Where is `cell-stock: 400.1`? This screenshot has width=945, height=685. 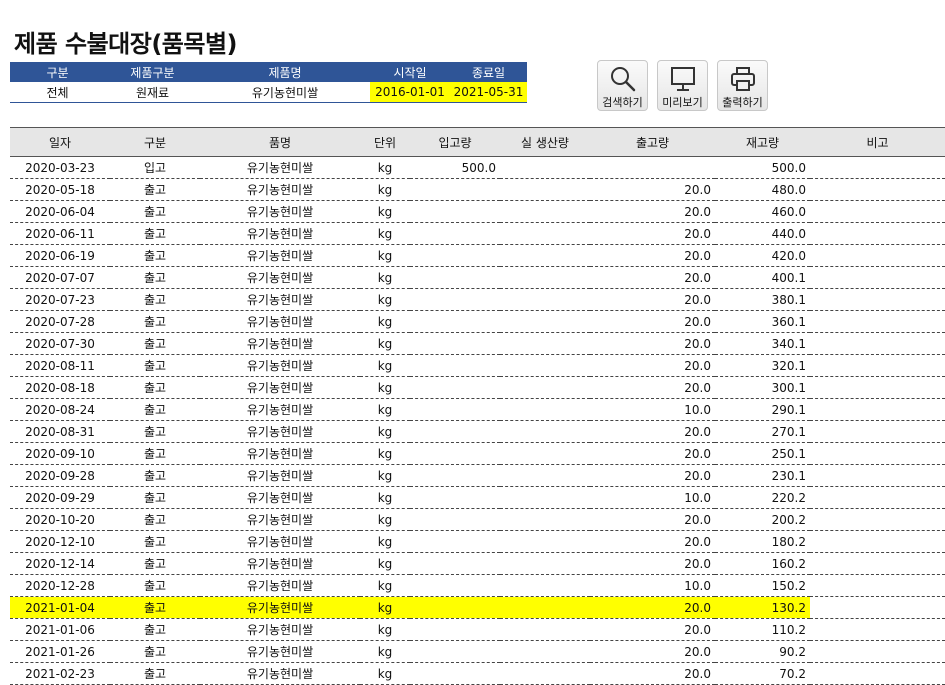
cell-stock: 400.1 is located at coordinates (762, 277).